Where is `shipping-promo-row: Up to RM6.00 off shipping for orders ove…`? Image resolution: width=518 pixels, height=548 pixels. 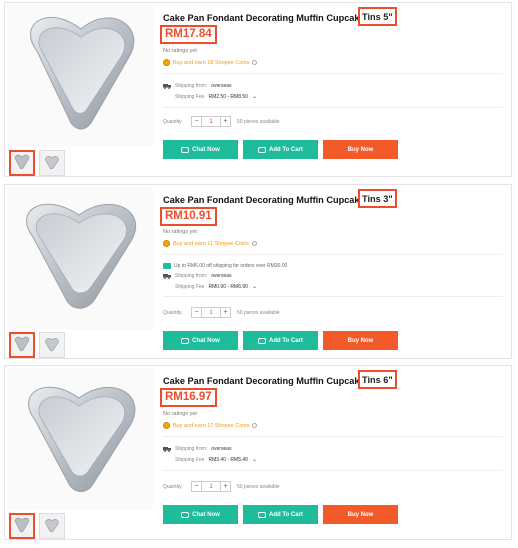
shipping-promo-row: Up to RM6.00 off shipping for orders ove… is located at coordinates (225, 266).